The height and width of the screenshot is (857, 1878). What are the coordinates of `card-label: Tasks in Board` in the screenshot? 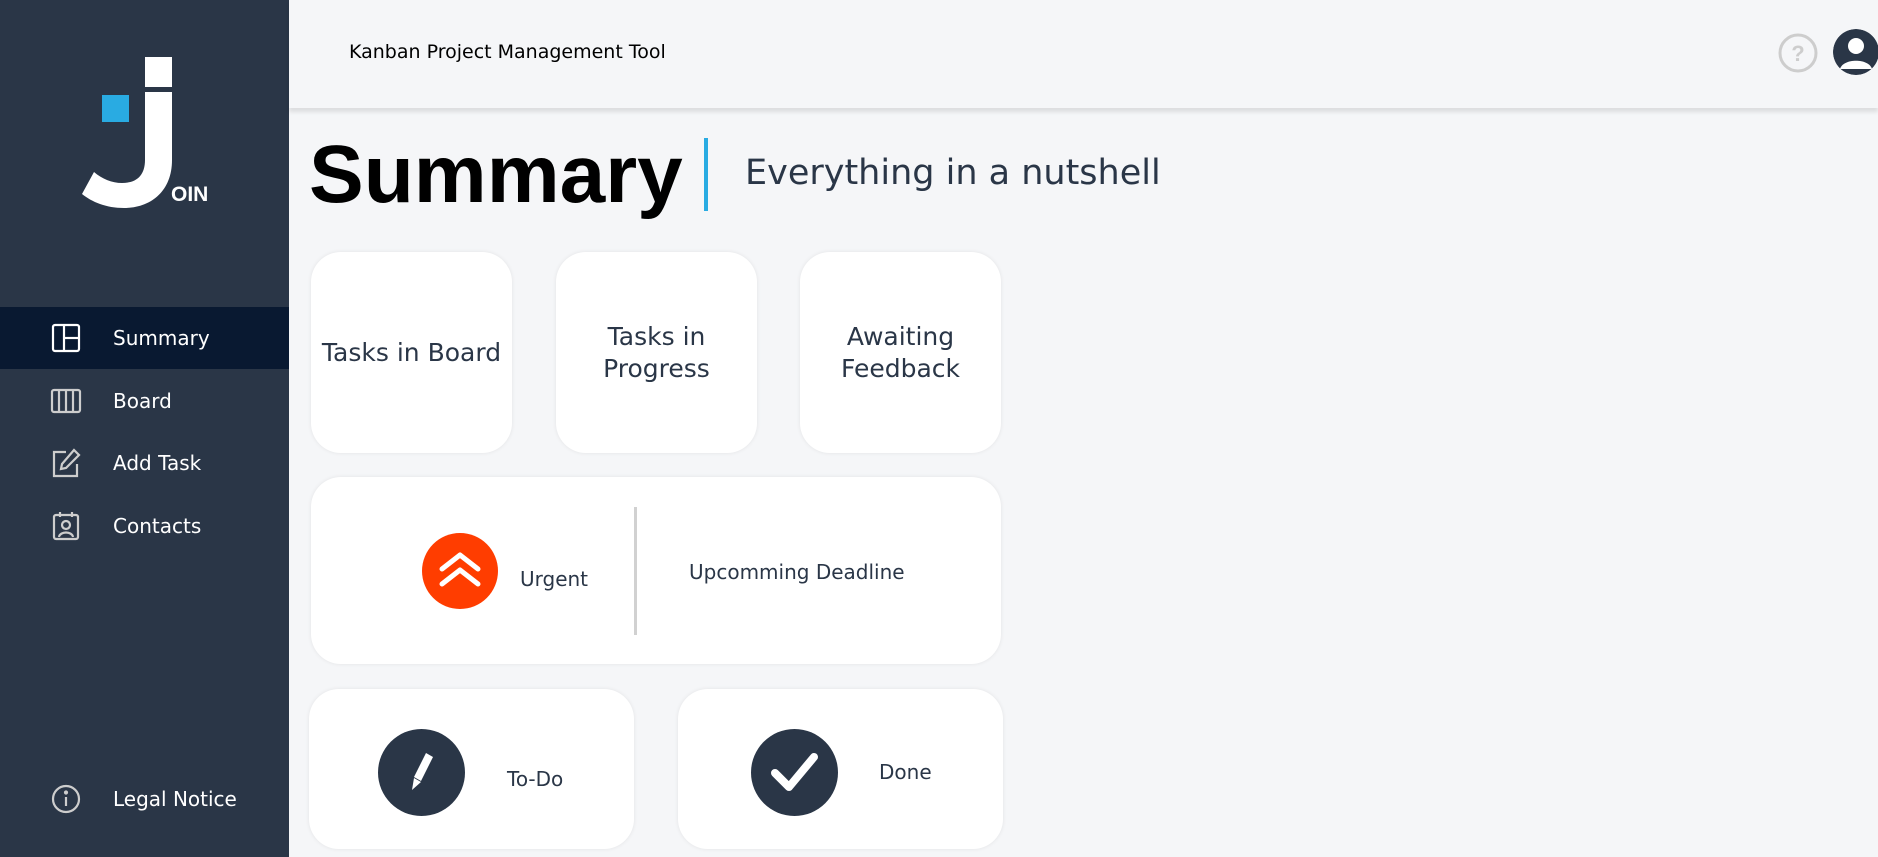 It's located at (411, 352).